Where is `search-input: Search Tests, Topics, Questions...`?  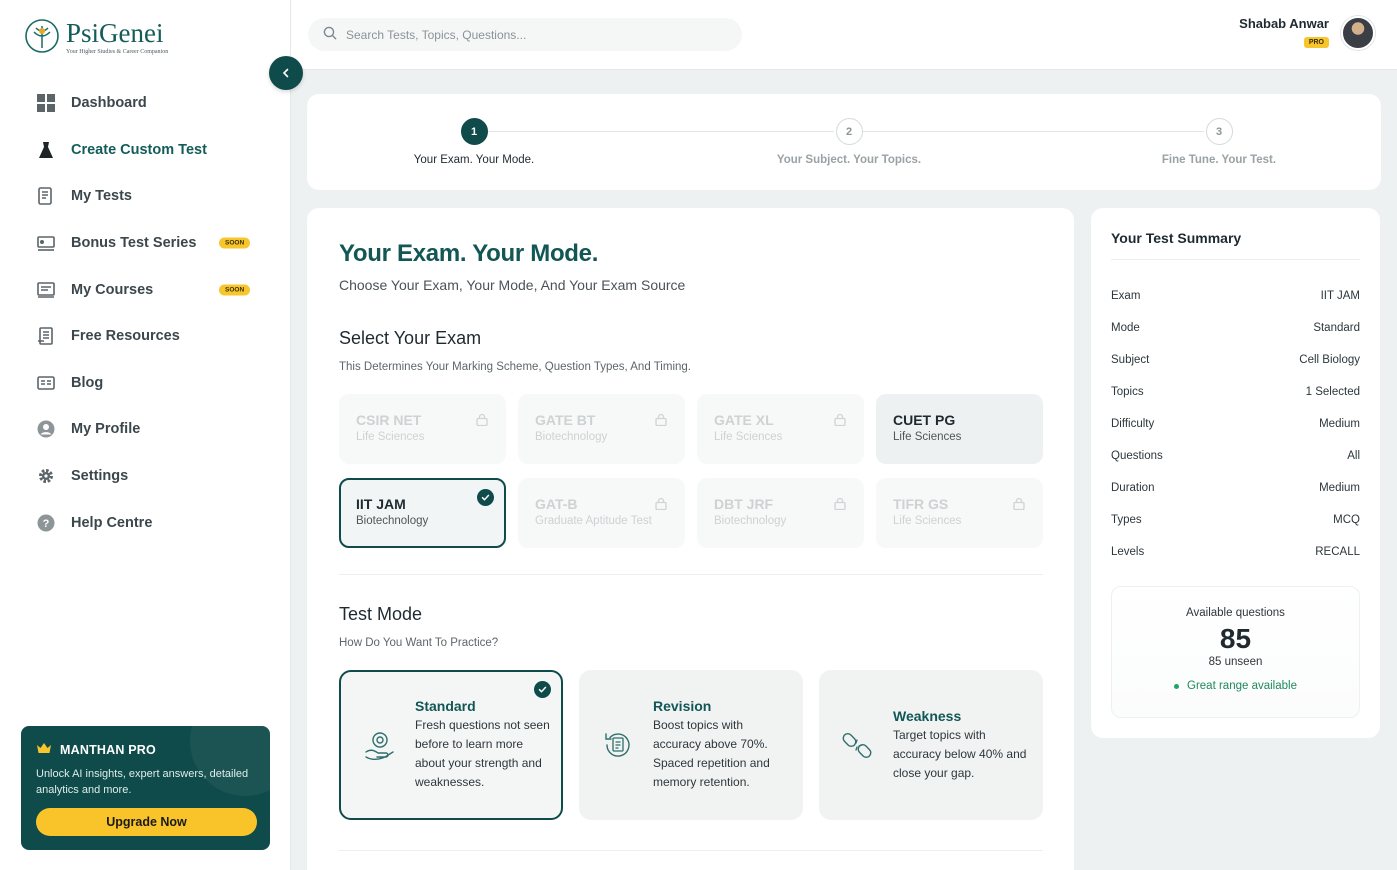 search-input: Search Tests, Topics, Questions... is located at coordinates (525, 34).